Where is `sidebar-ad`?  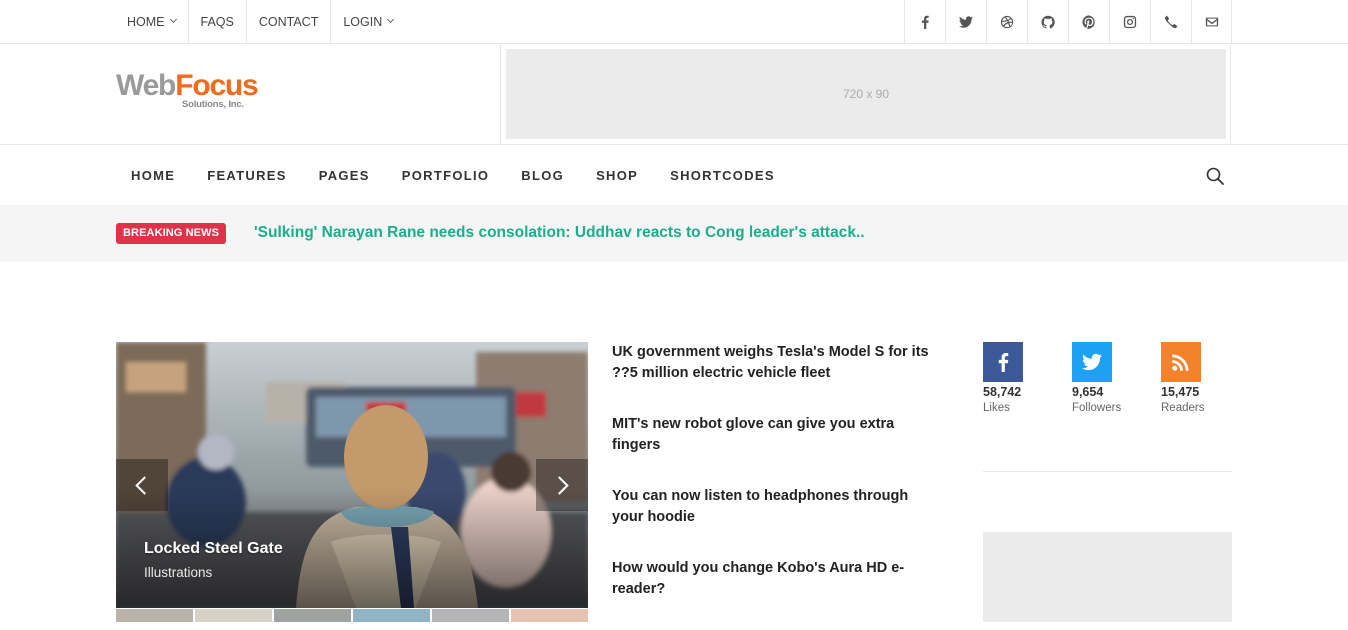
sidebar-ad is located at coordinates (1107, 577).